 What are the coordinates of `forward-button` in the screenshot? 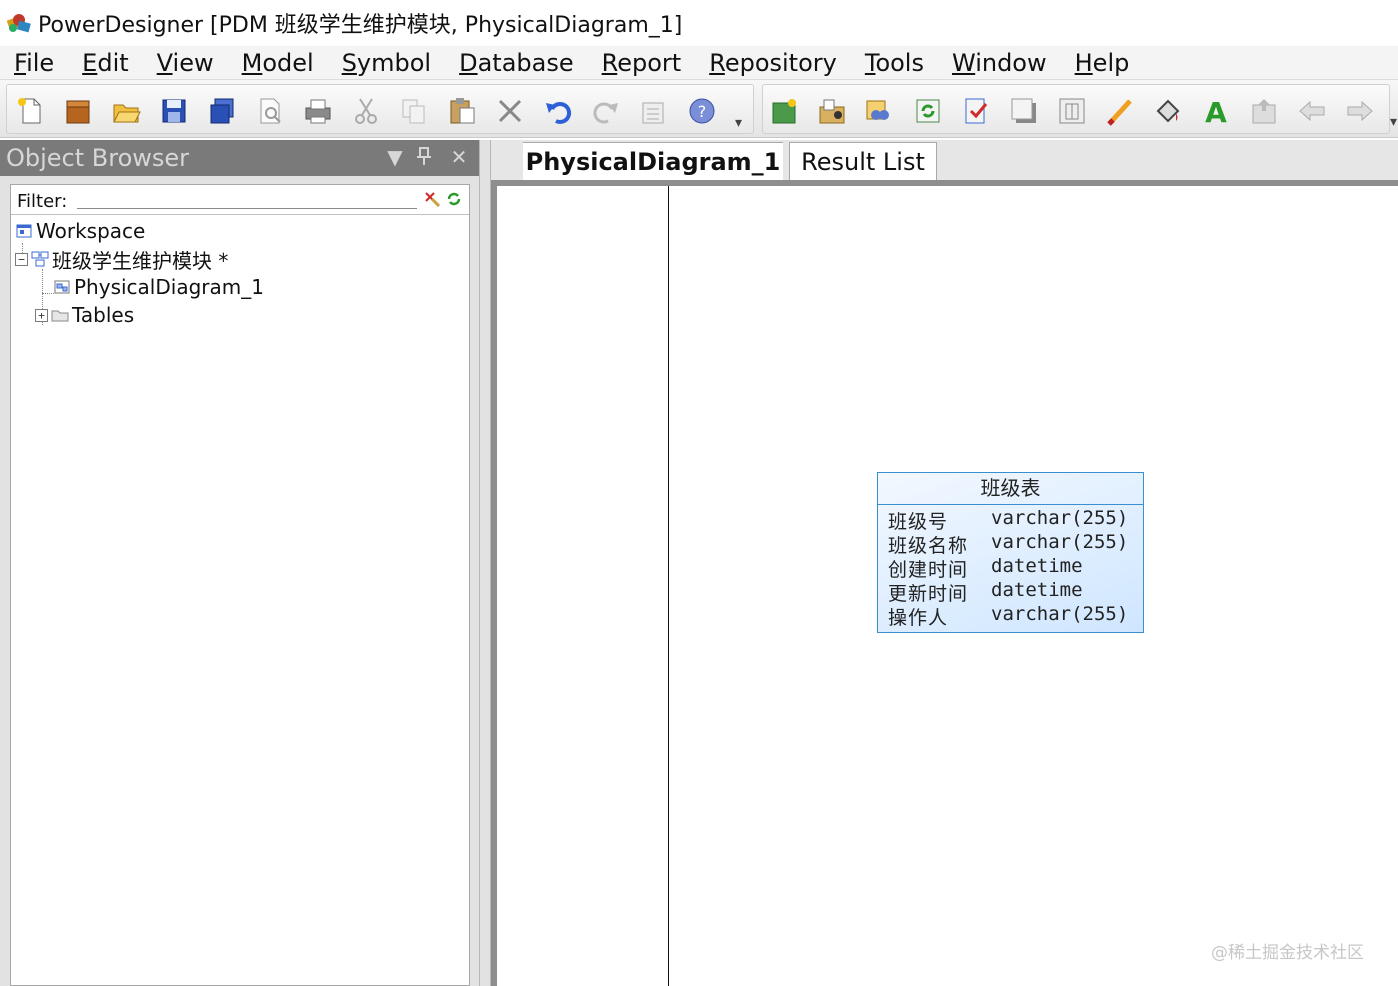 It's located at (1360, 111).